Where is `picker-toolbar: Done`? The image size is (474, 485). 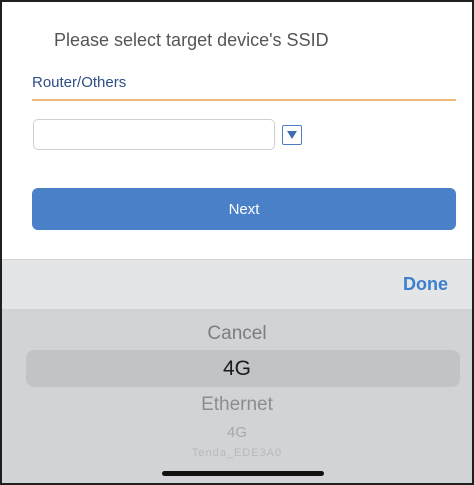 picker-toolbar: Done is located at coordinates (237, 284).